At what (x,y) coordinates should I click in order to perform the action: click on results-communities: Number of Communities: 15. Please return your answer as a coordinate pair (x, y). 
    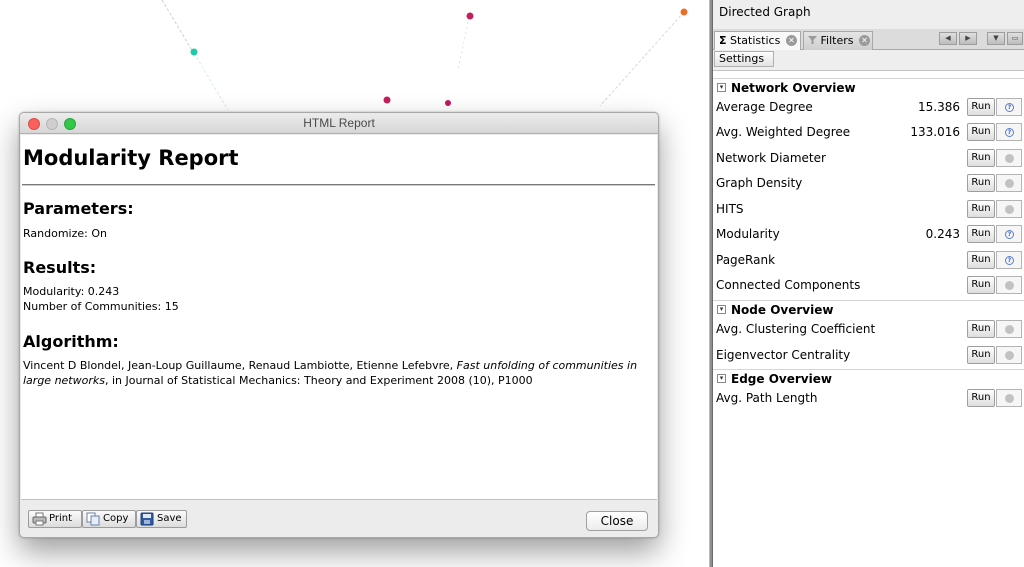
    Looking at the image, I should click on (101, 306).